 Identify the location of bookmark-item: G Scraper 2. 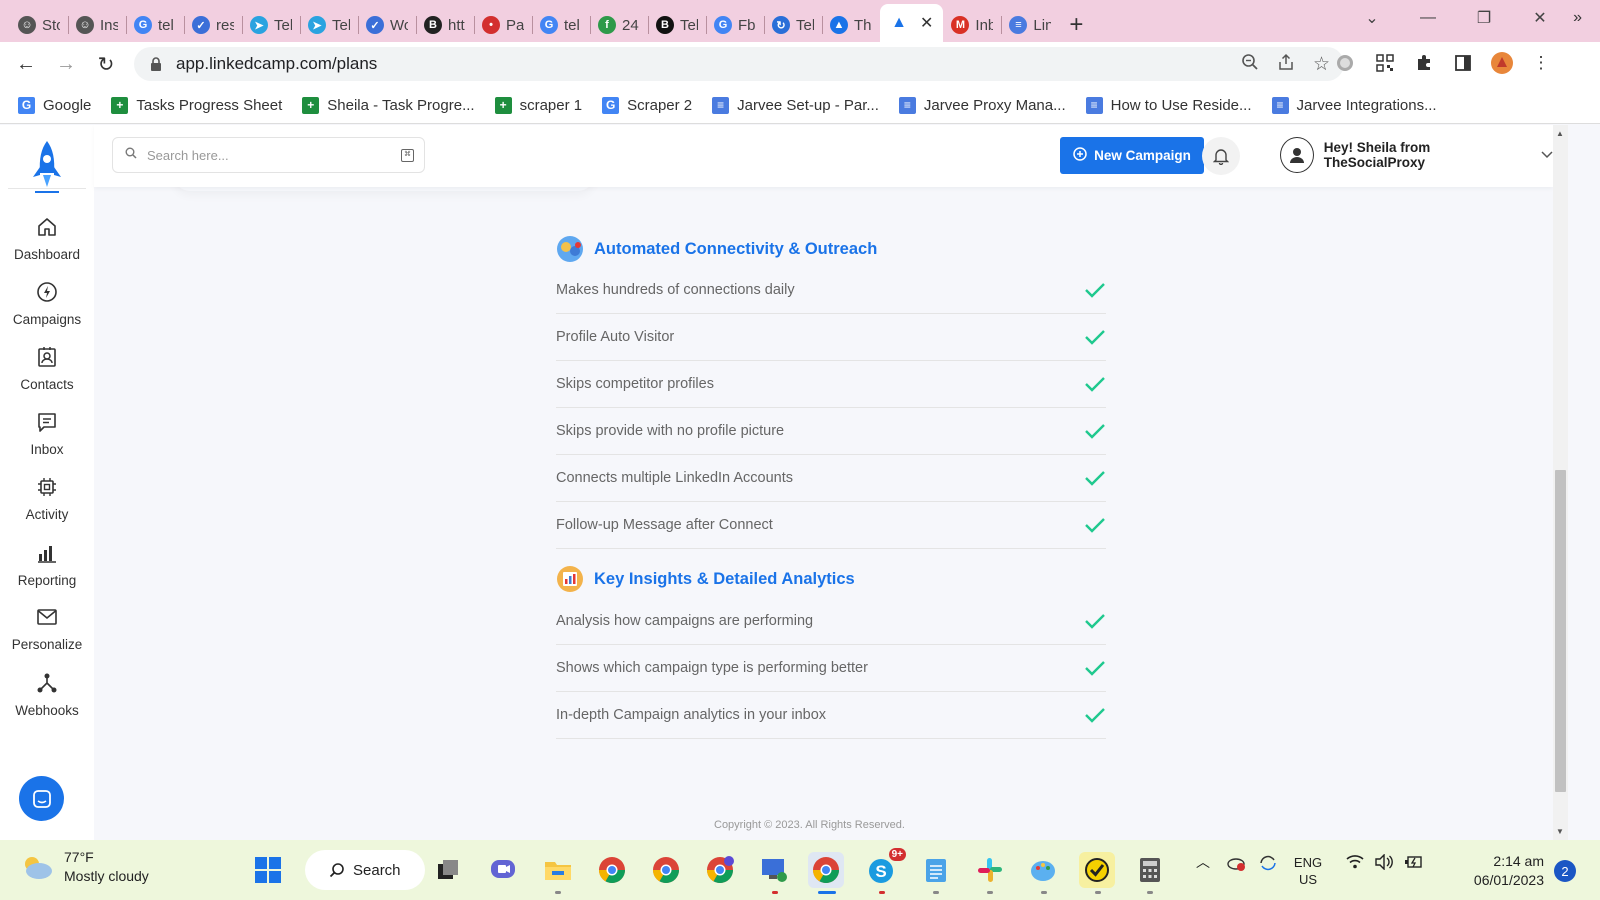
(647, 105).